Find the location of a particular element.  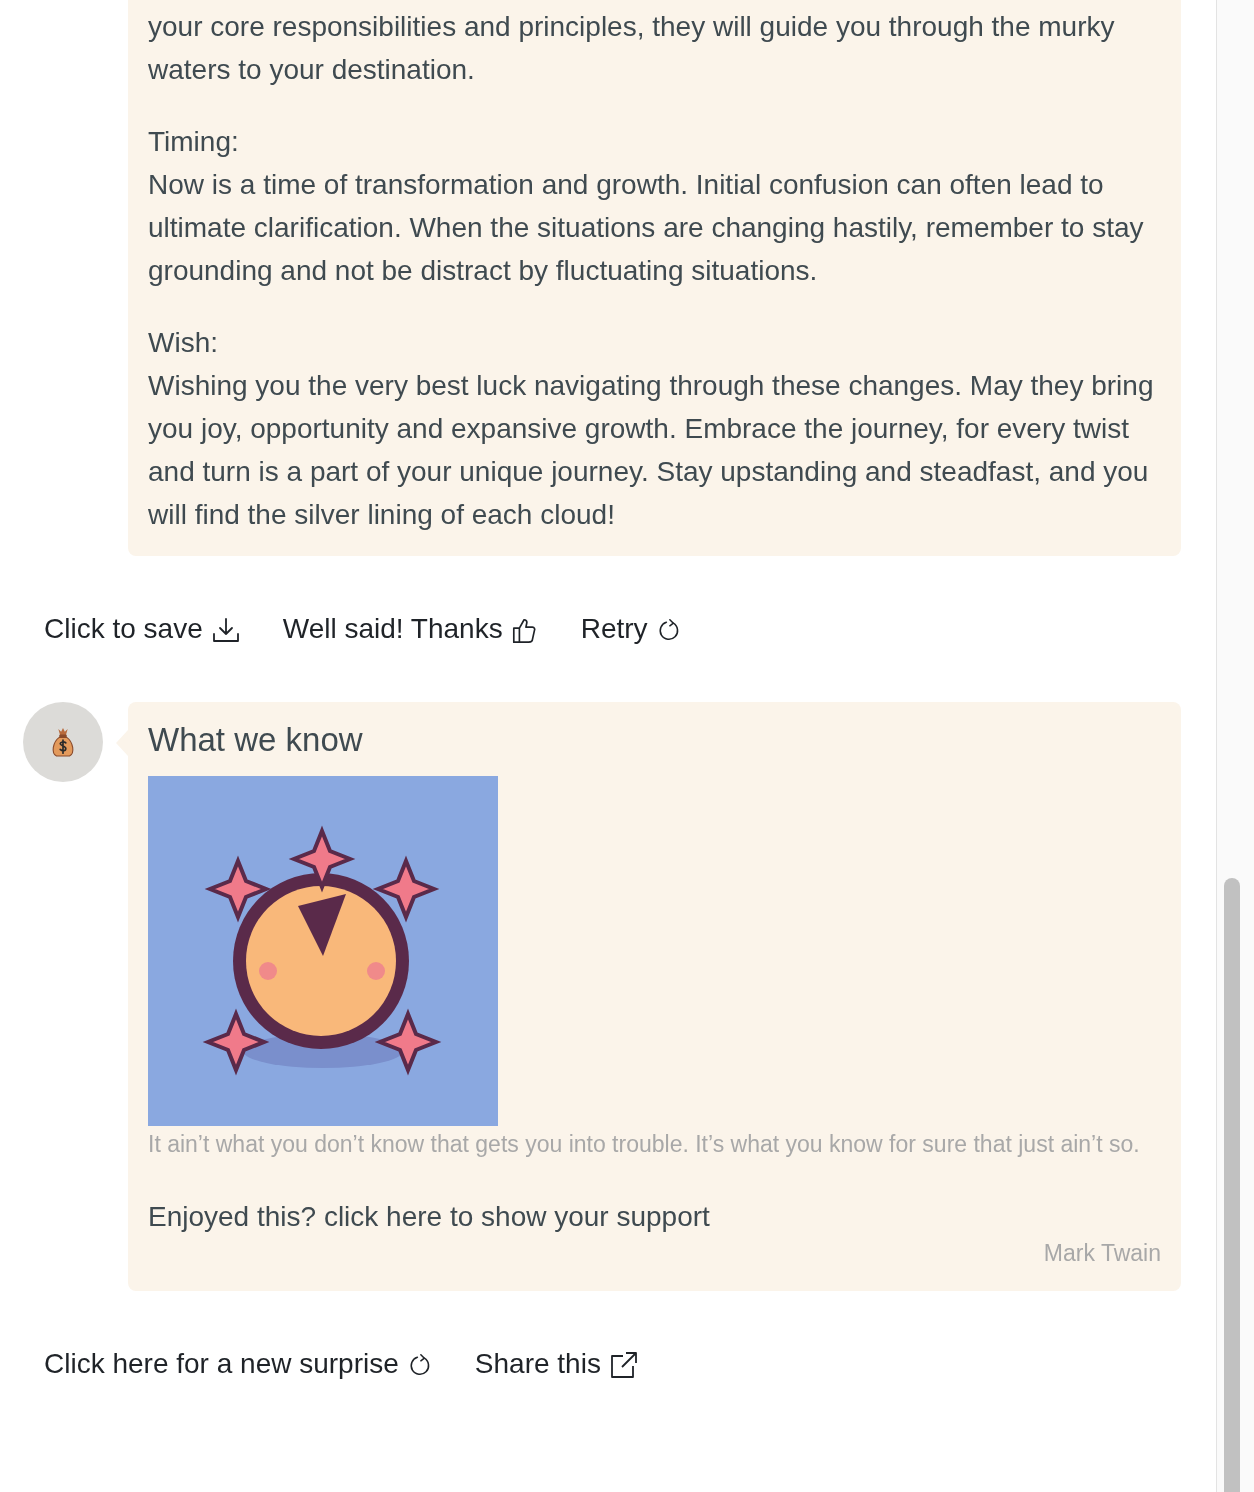

scrollbar-thumb is located at coordinates (1232, 1185).